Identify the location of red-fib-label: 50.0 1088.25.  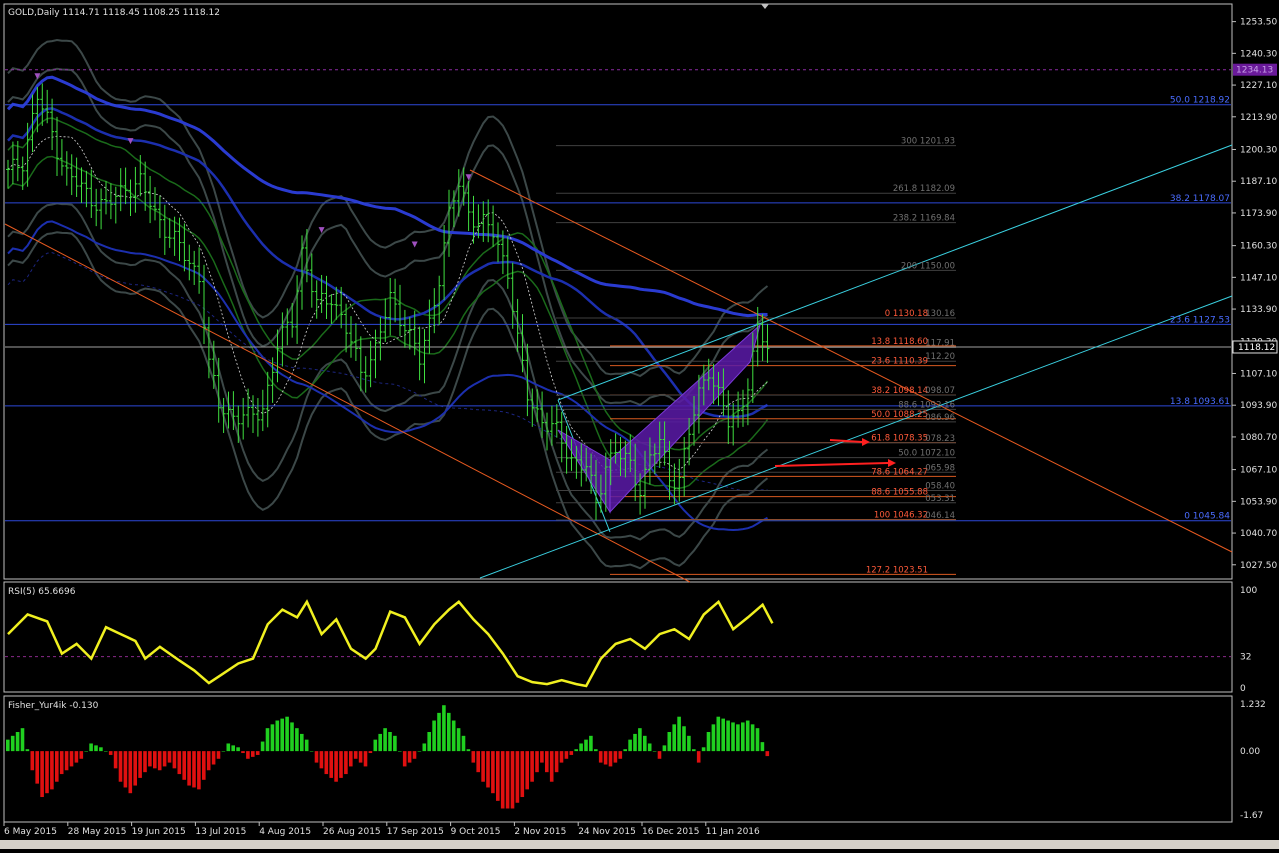
(899, 415).